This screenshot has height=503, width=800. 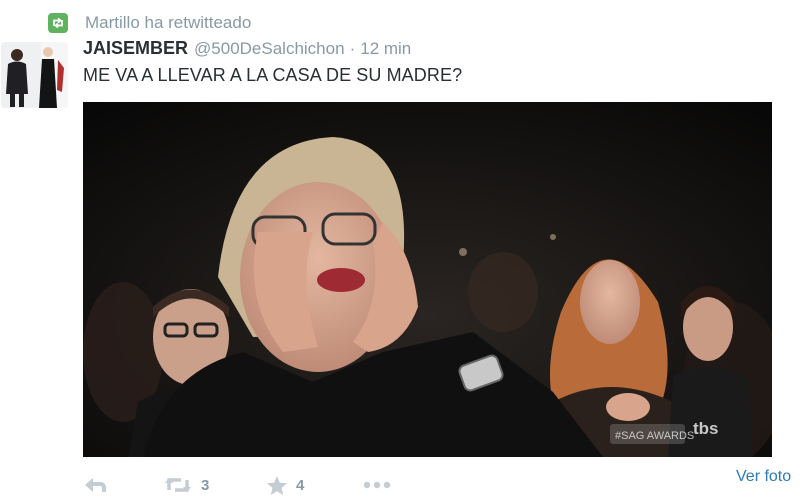 I want to click on tweet-header: JAISEMBER @500DeSalchichon · 12 min, so click(x=247, y=51).